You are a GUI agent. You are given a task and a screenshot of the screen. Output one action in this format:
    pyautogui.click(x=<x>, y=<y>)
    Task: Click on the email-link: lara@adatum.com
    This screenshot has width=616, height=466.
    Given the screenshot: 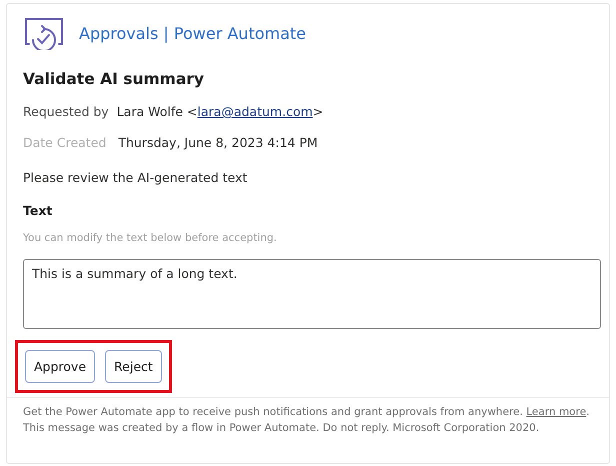 What is the action you would take?
    pyautogui.click(x=255, y=111)
    